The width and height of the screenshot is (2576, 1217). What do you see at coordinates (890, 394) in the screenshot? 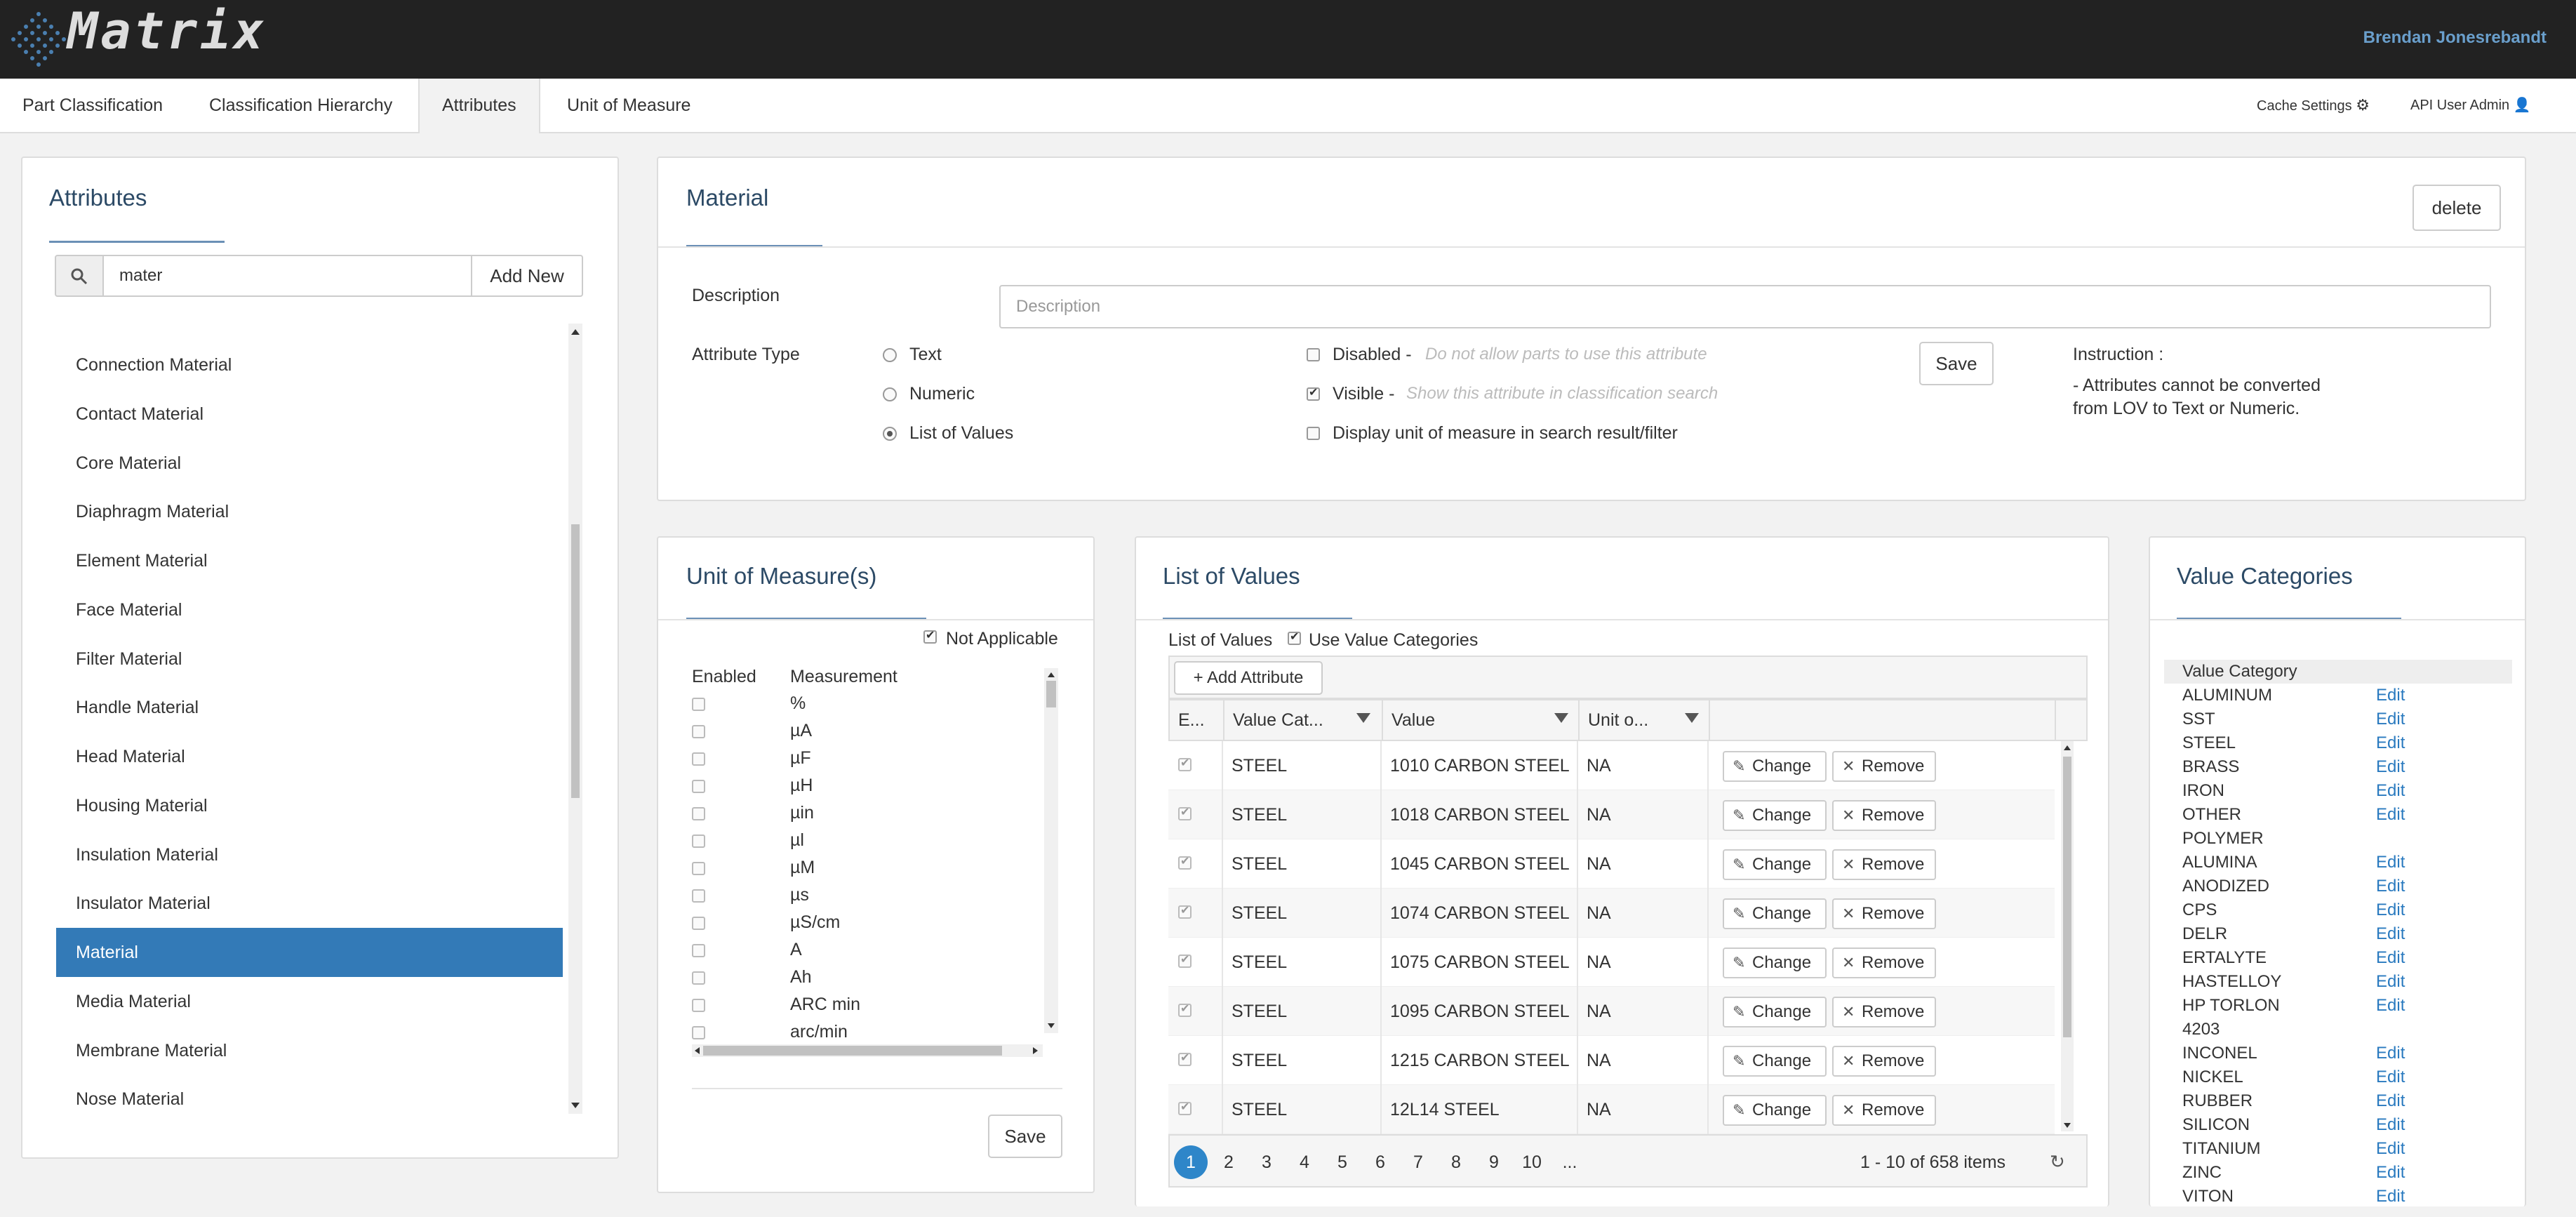
I see `type-numeric-radio` at bounding box center [890, 394].